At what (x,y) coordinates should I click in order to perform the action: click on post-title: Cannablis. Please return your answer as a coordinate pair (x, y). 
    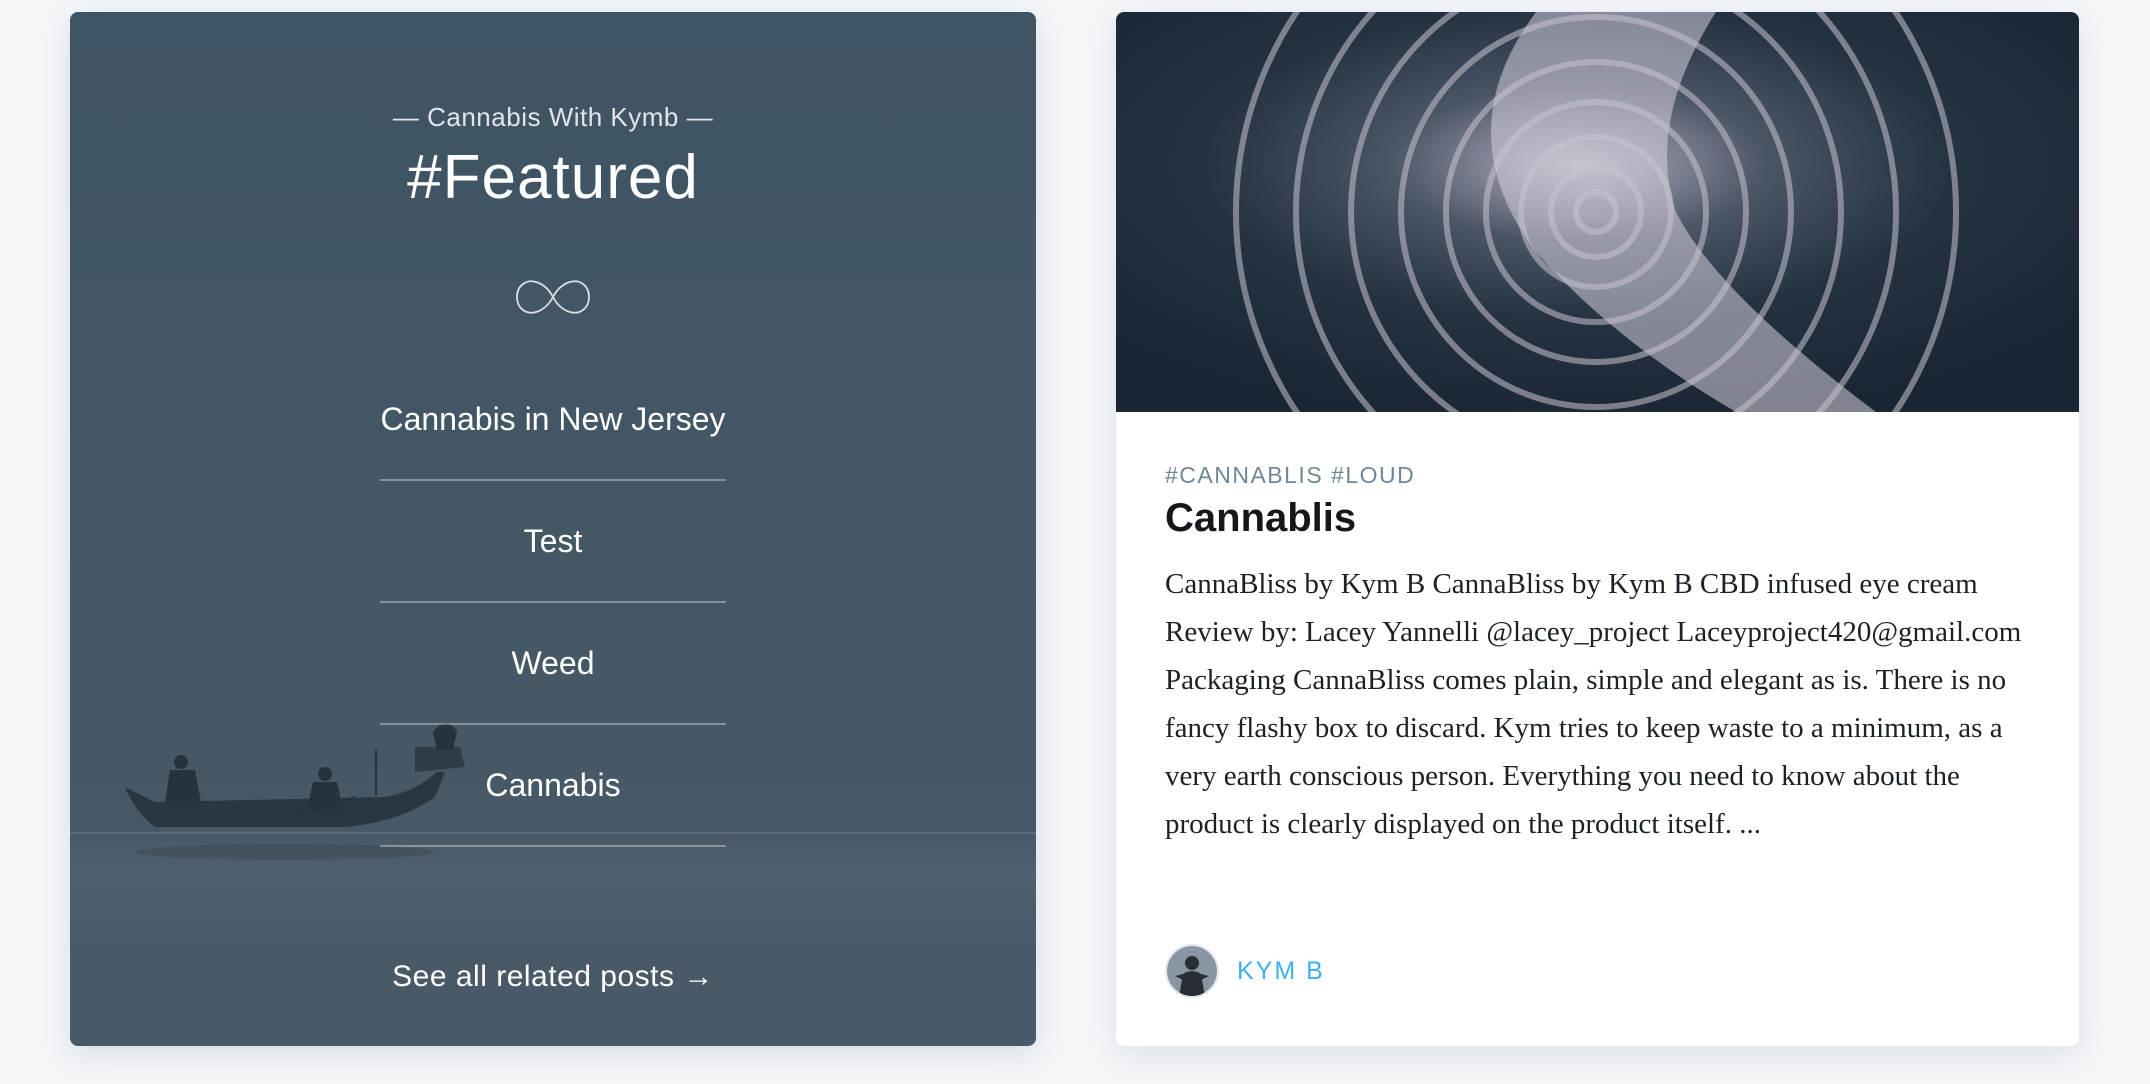
    Looking at the image, I should click on (1260, 518).